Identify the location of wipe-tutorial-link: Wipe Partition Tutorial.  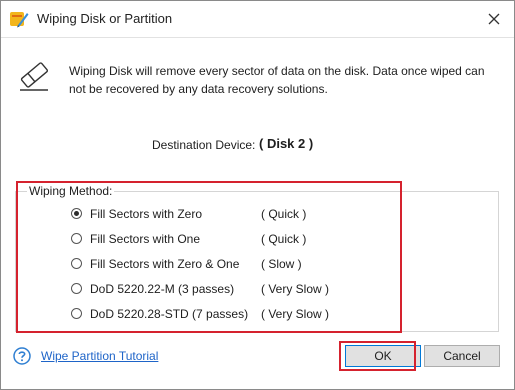
(99, 356).